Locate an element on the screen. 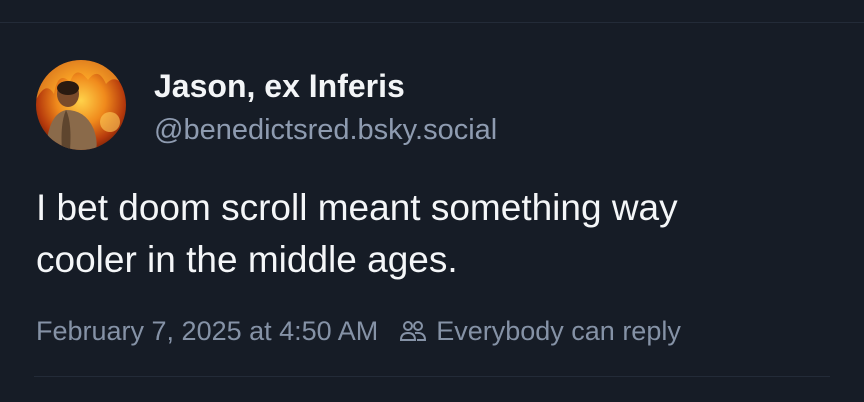 This screenshot has height=402, width=864. reply-setting: Everybody can reply is located at coordinates (558, 331).